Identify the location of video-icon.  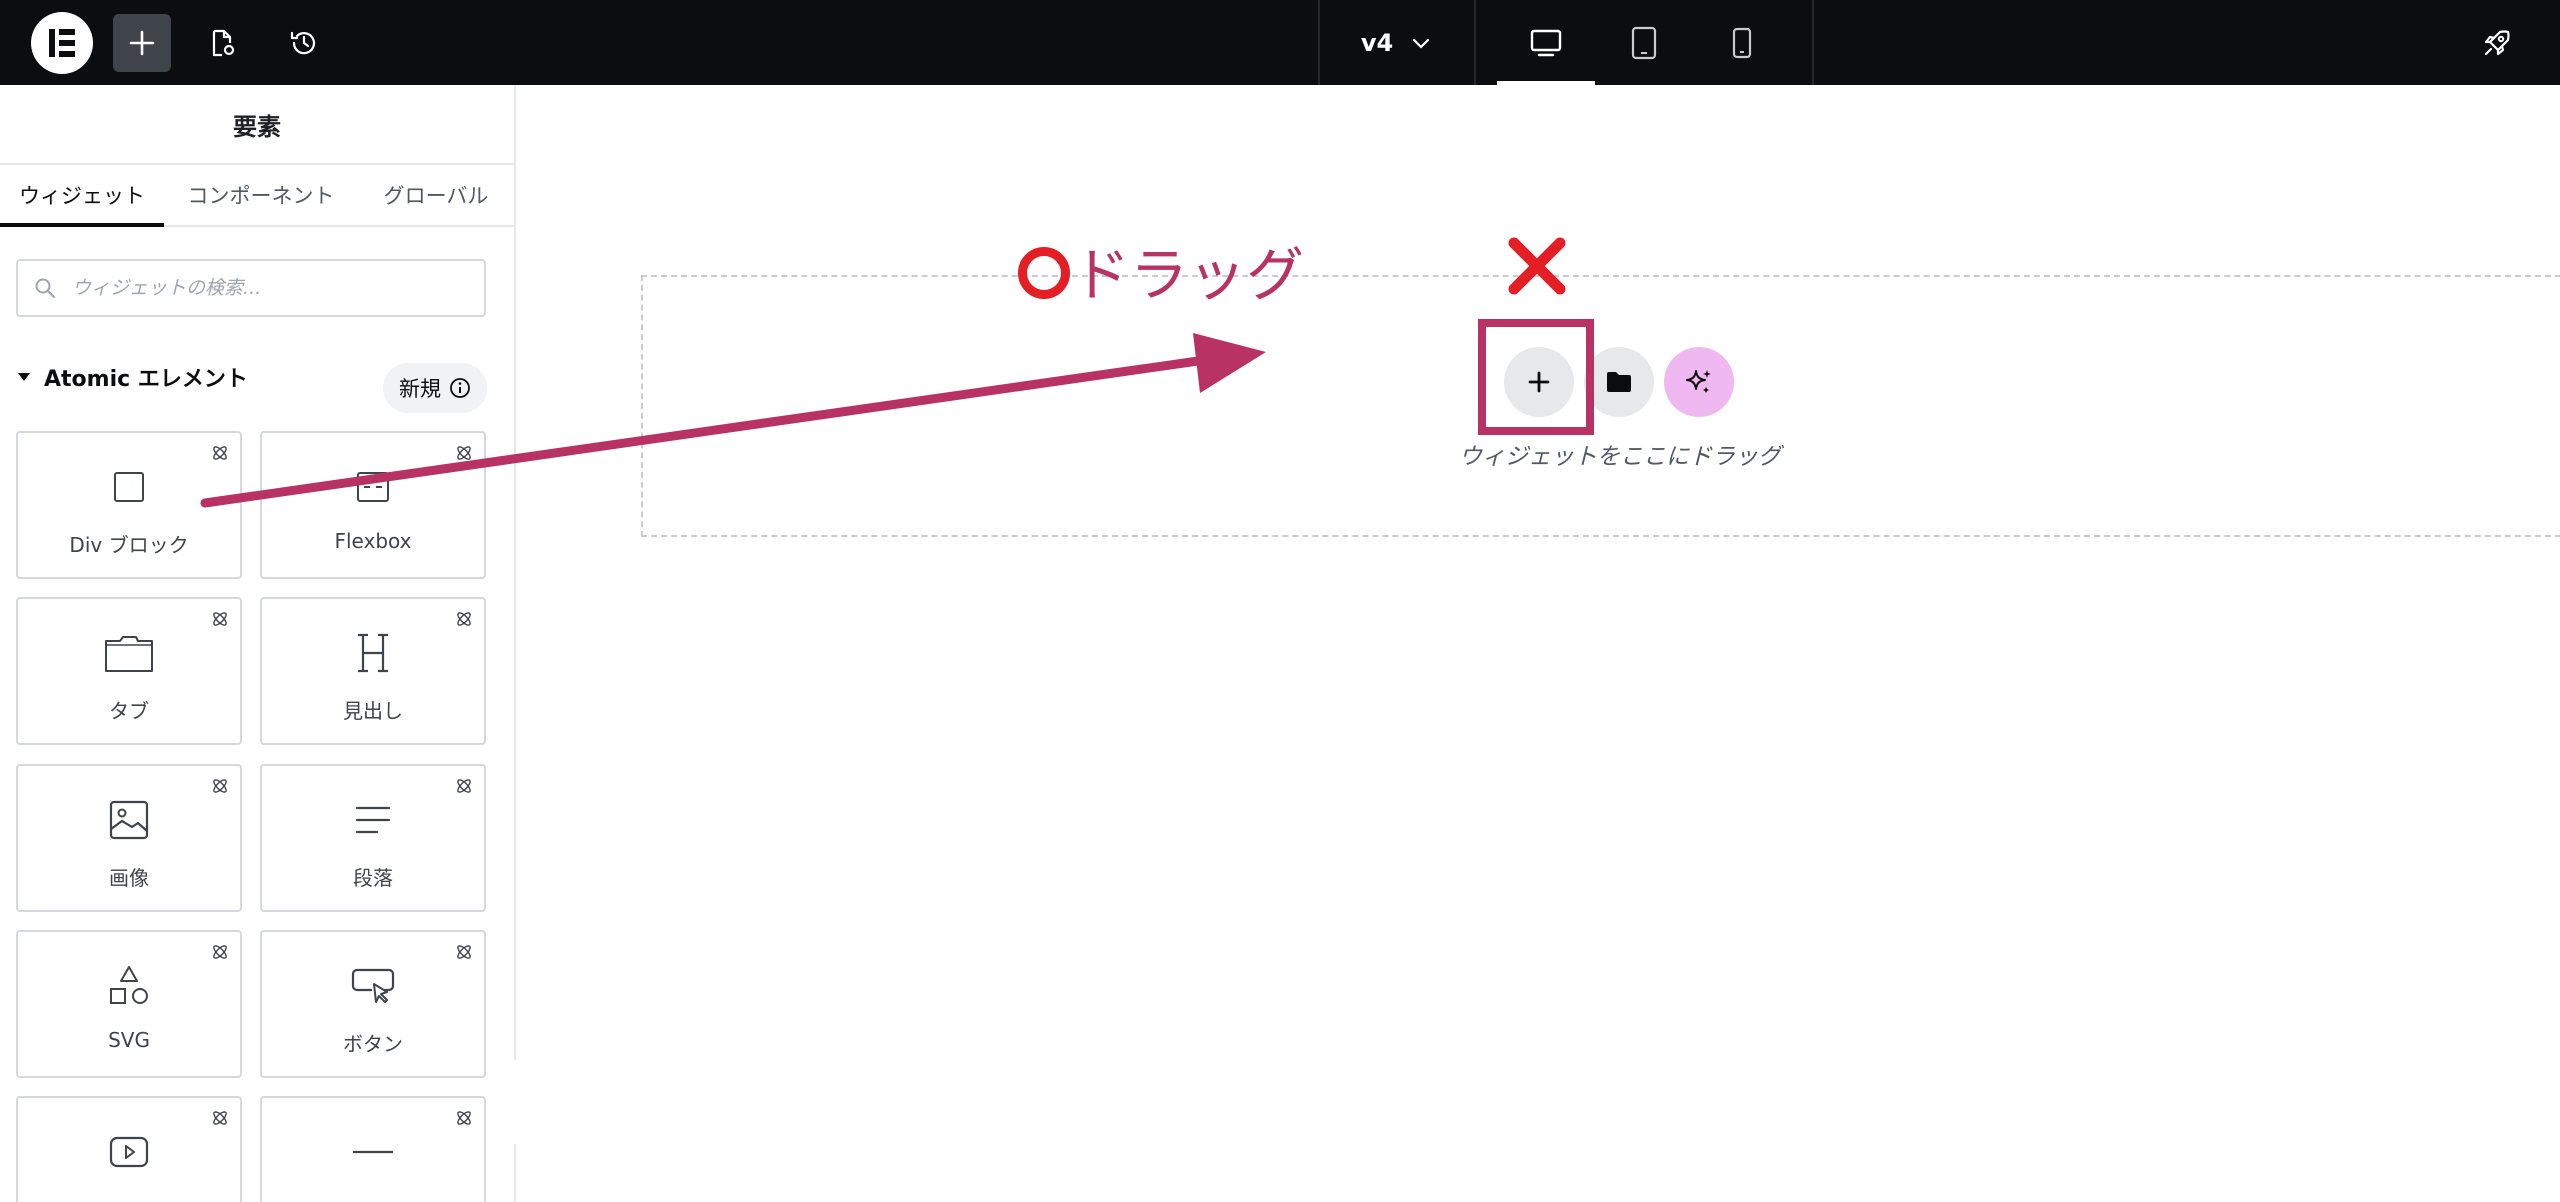
(129, 1152).